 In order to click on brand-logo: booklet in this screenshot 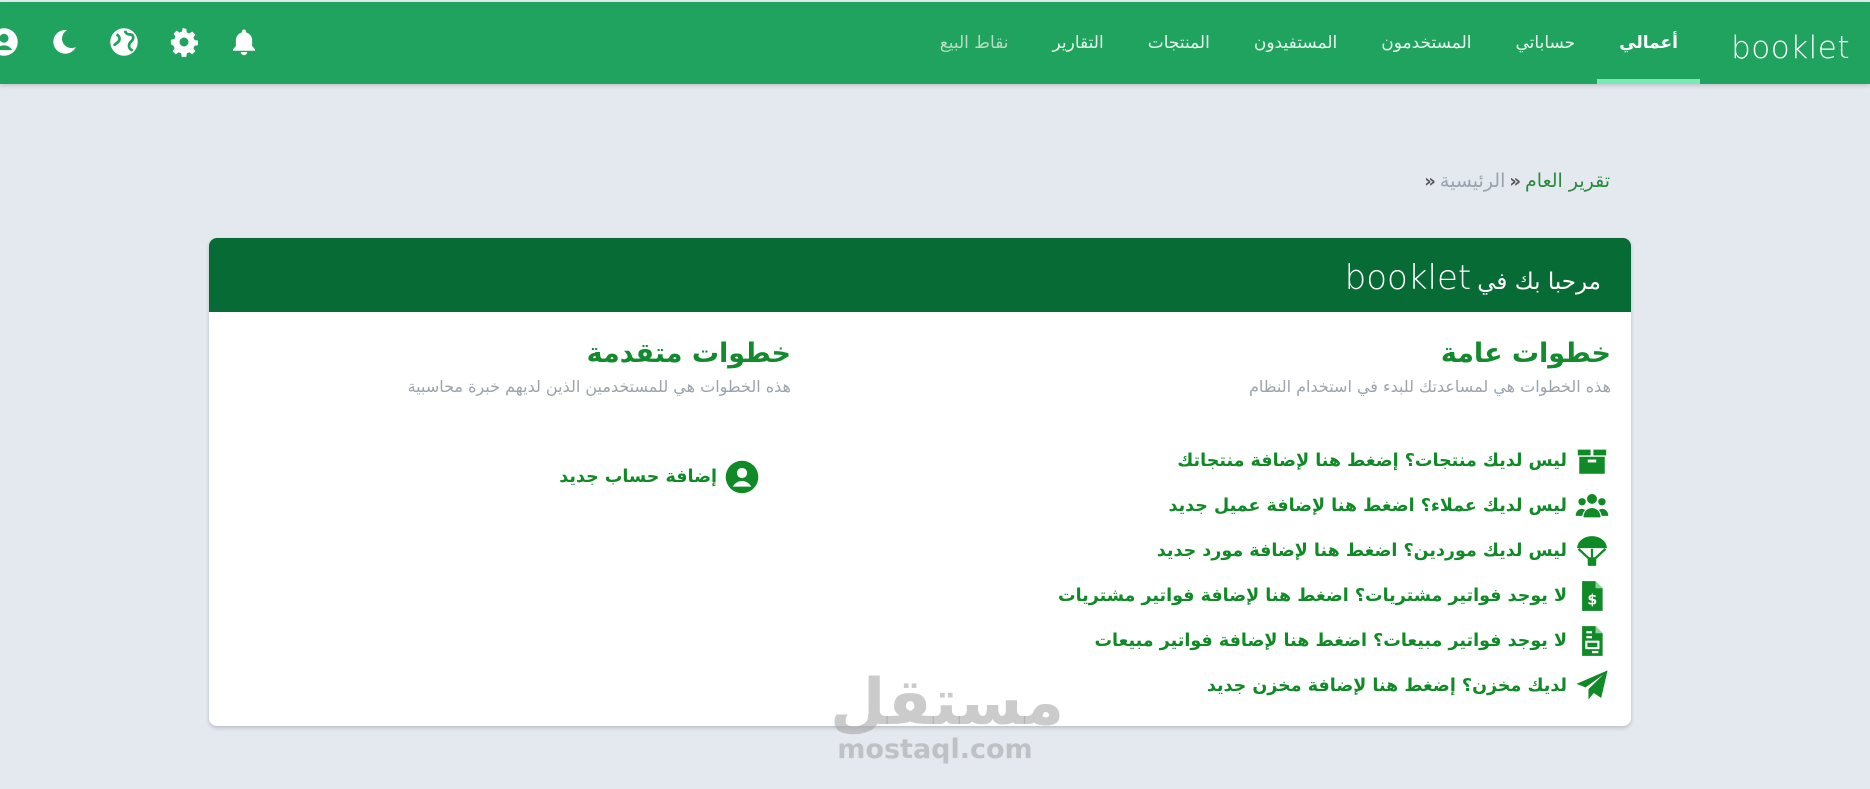, I will do `click(1790, 48)`.